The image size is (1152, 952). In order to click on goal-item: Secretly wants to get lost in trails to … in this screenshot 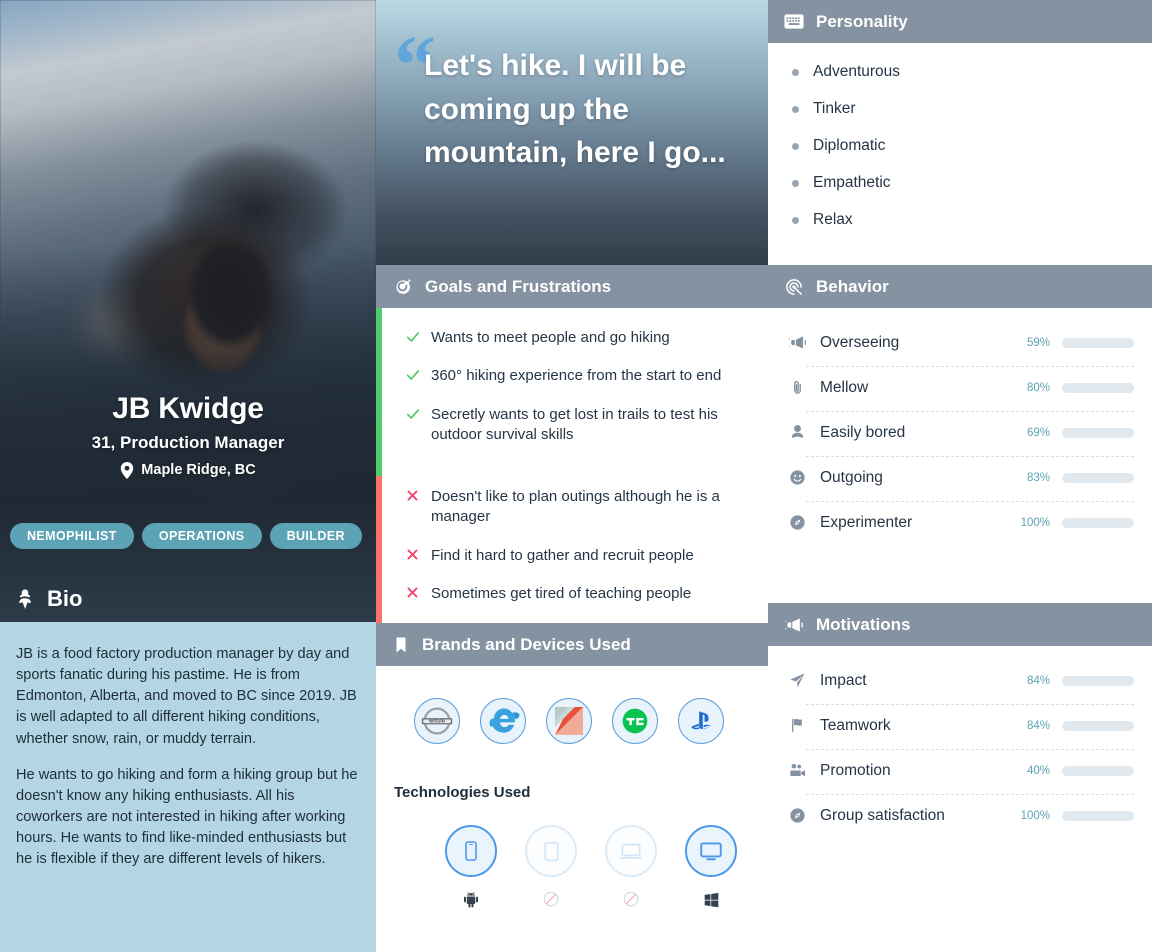, I will do `click(578, 425)`.